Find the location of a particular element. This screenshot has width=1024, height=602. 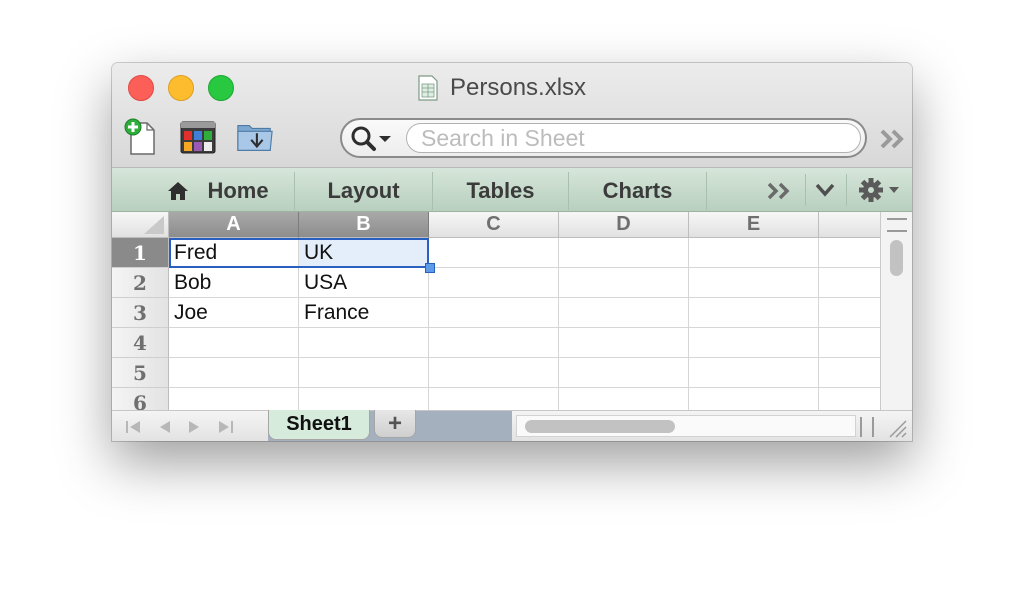

row-header-6: 6 is located at coordinates (140, 399).